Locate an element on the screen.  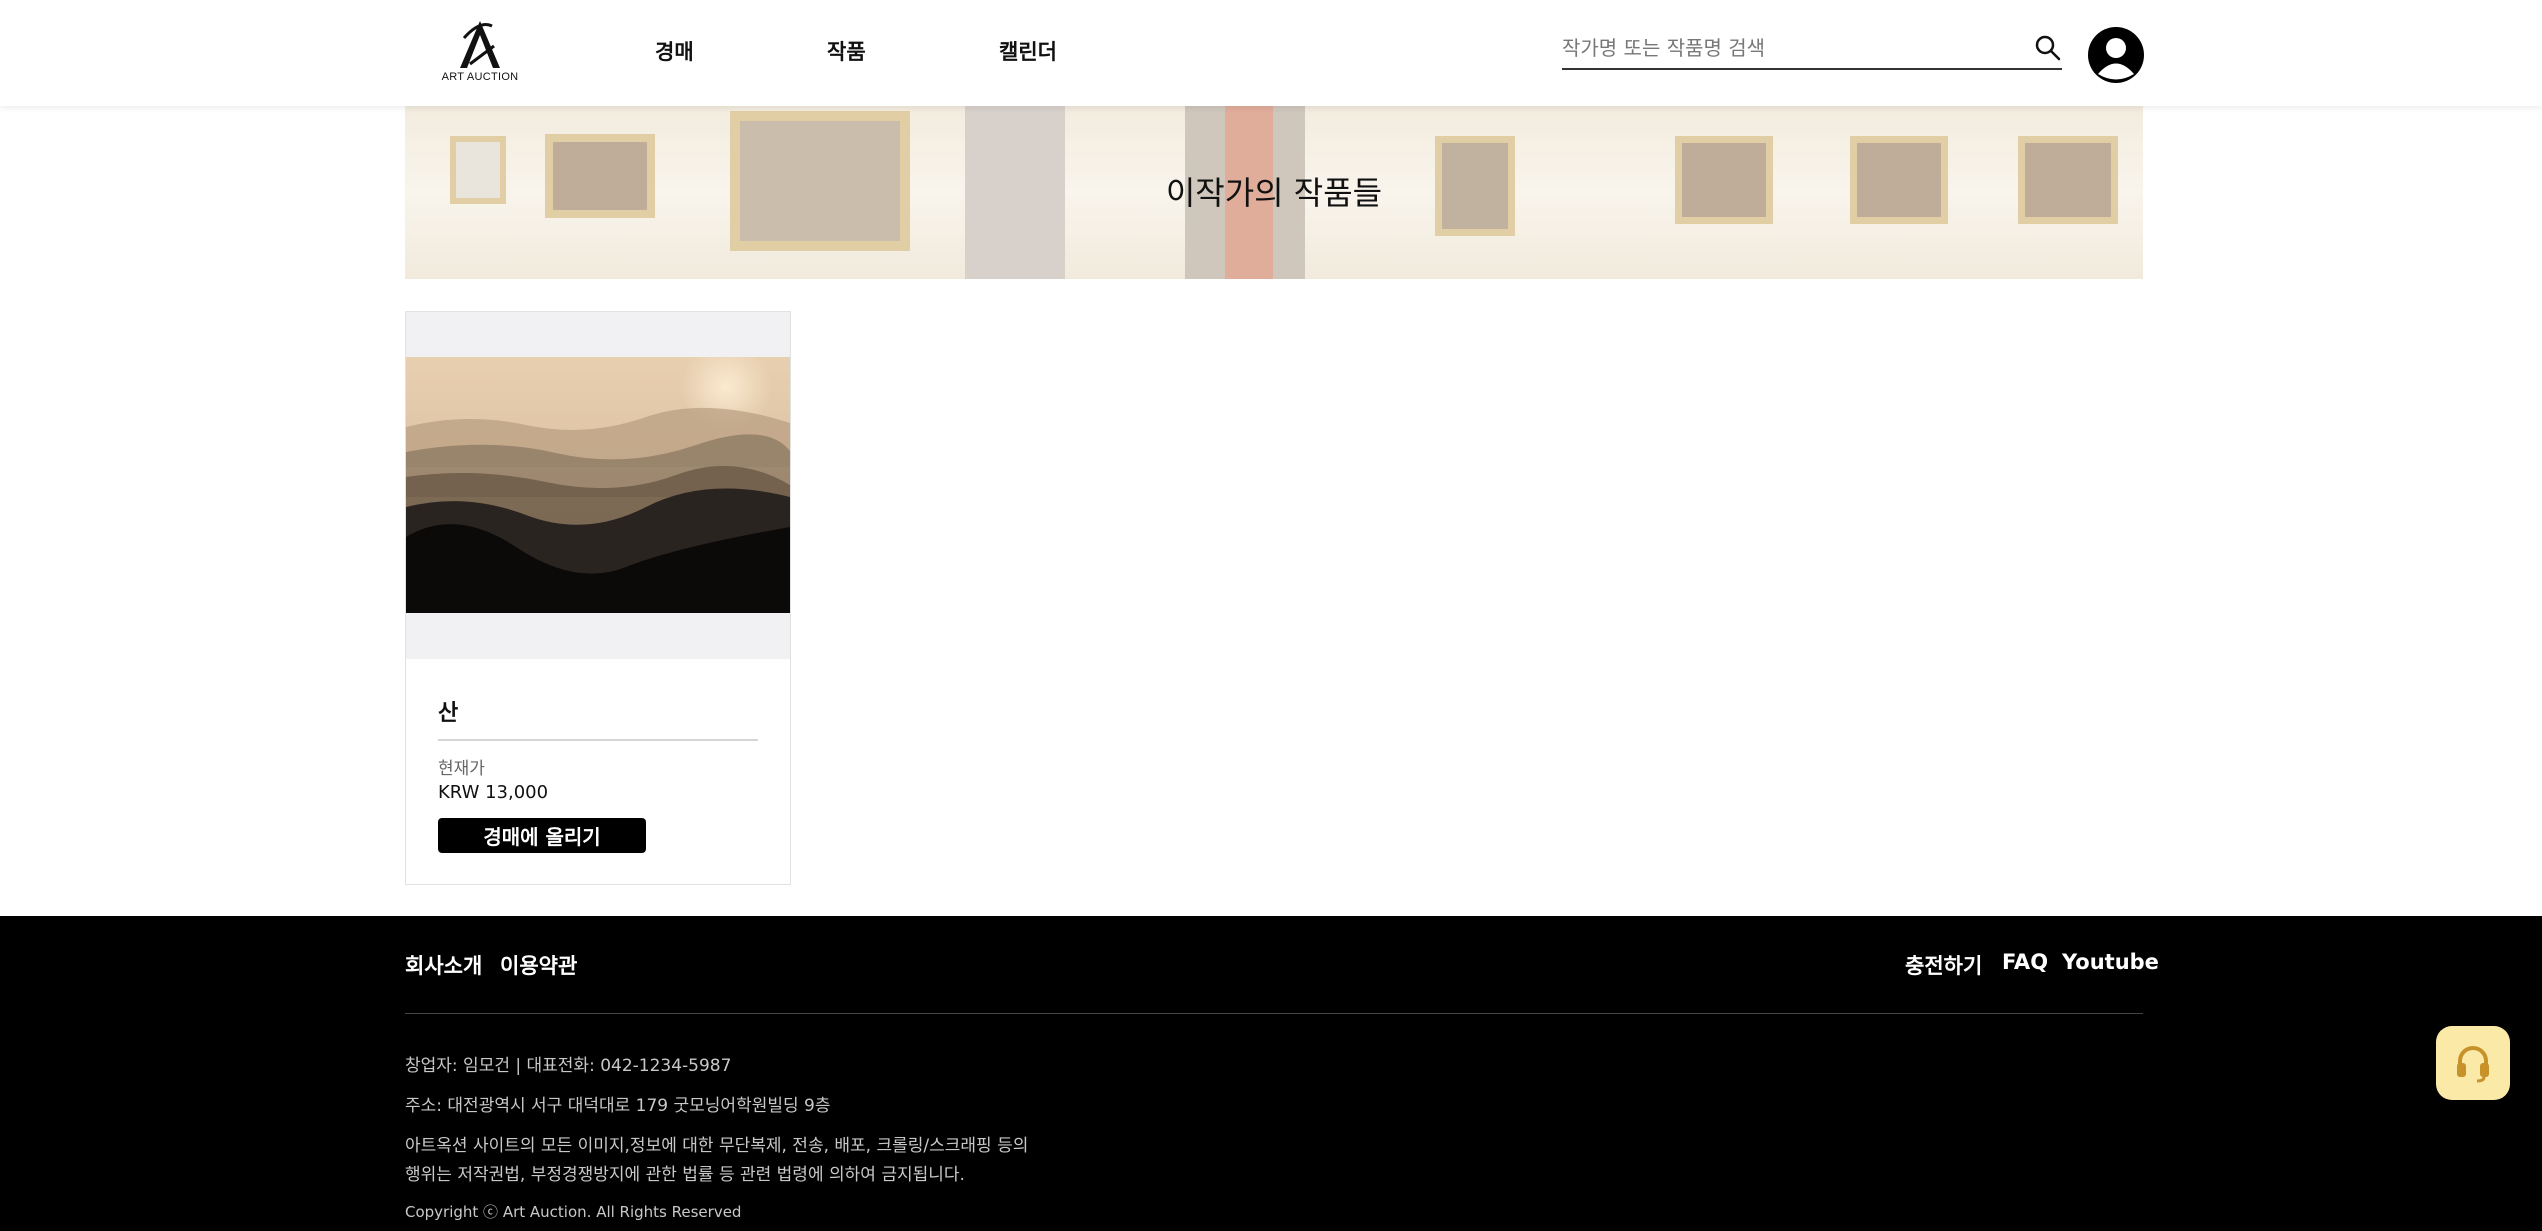
header: ART AUCTION 경매 작품 캘린더 is located at coordinates (1271, 53).